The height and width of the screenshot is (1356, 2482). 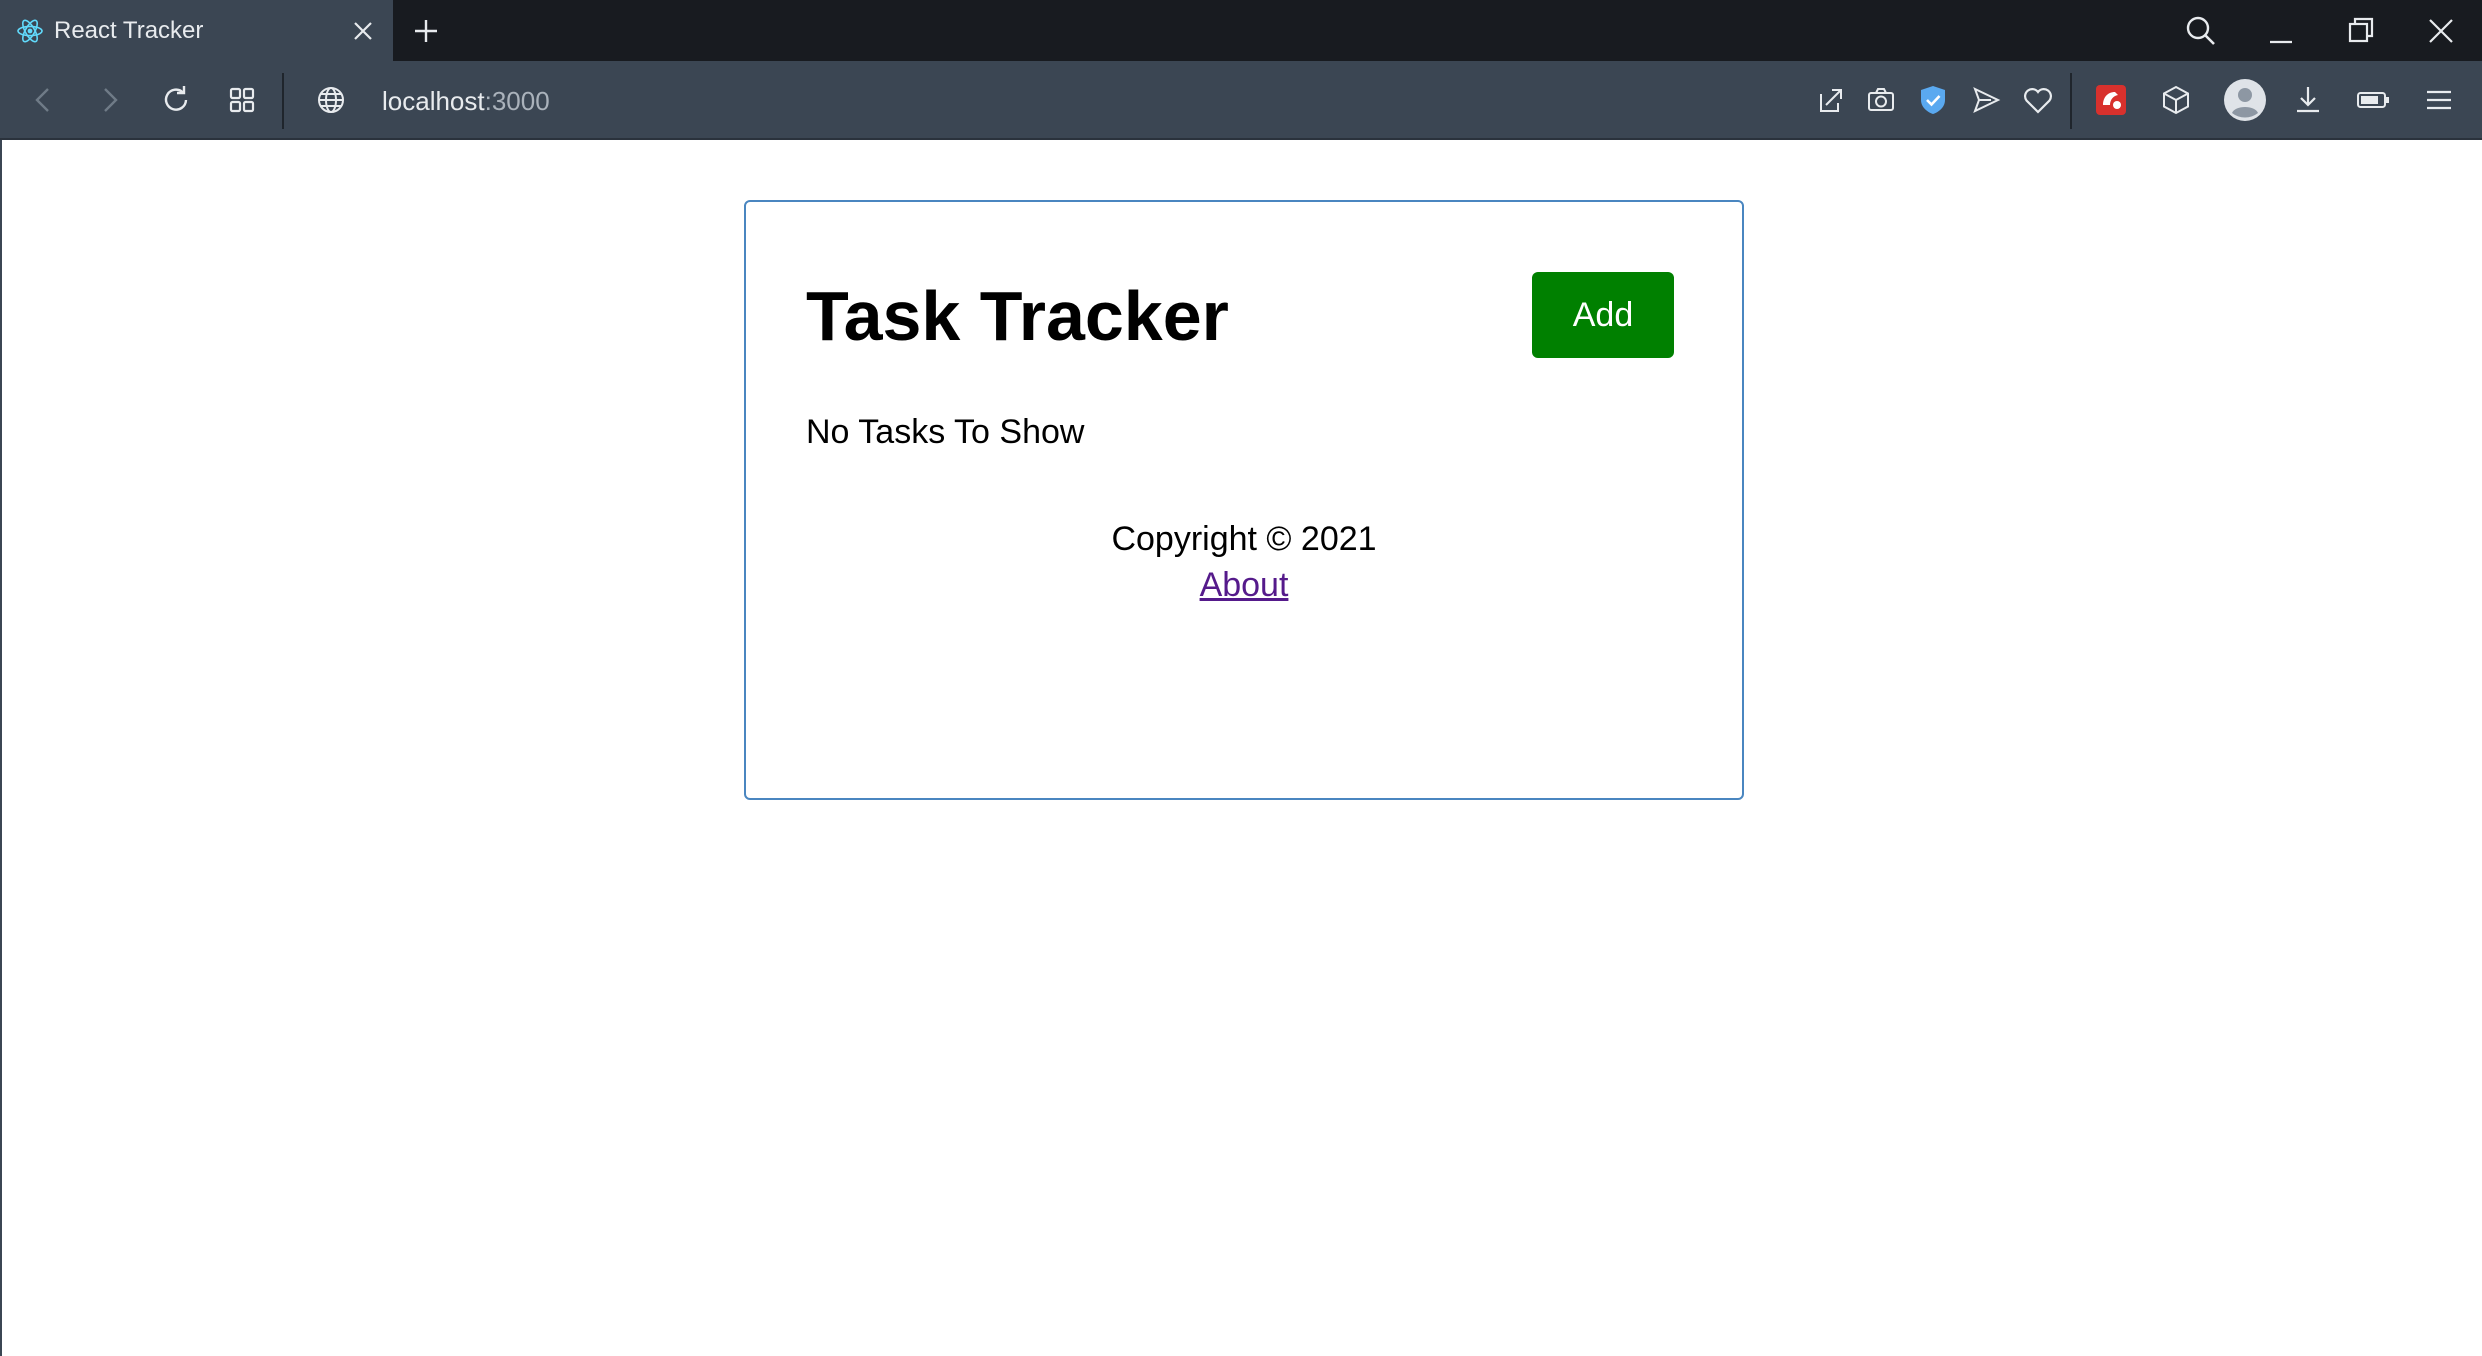 I want to click on toolbar-divider, so click(x=283, y=101).